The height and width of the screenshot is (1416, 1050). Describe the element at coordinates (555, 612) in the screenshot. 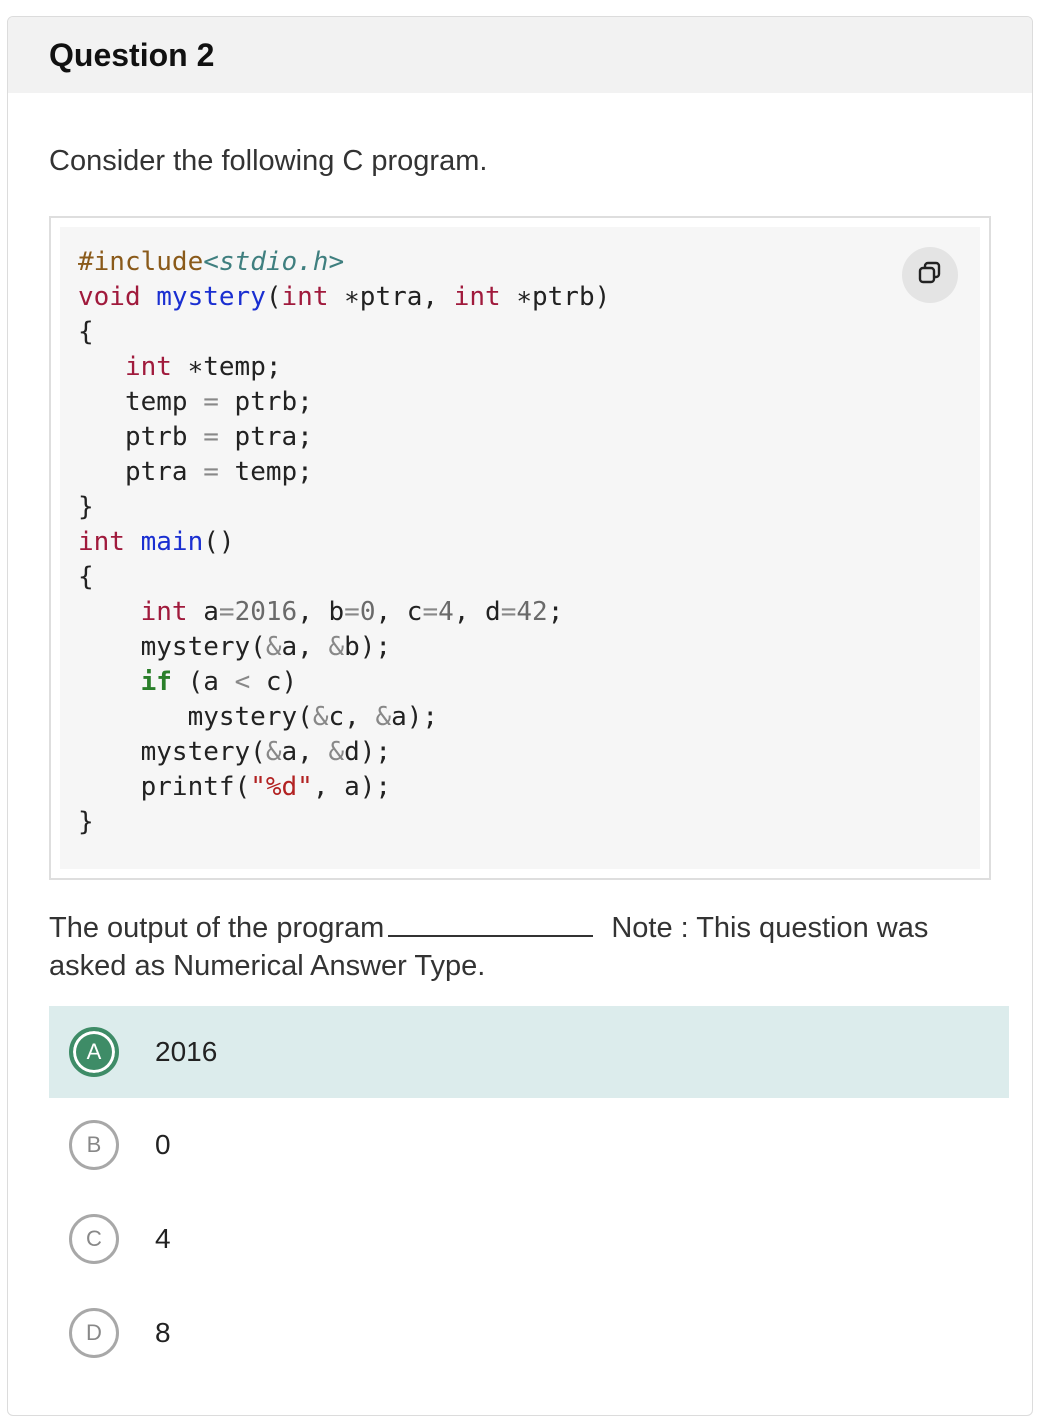

I see `code-token: ;` at that location.